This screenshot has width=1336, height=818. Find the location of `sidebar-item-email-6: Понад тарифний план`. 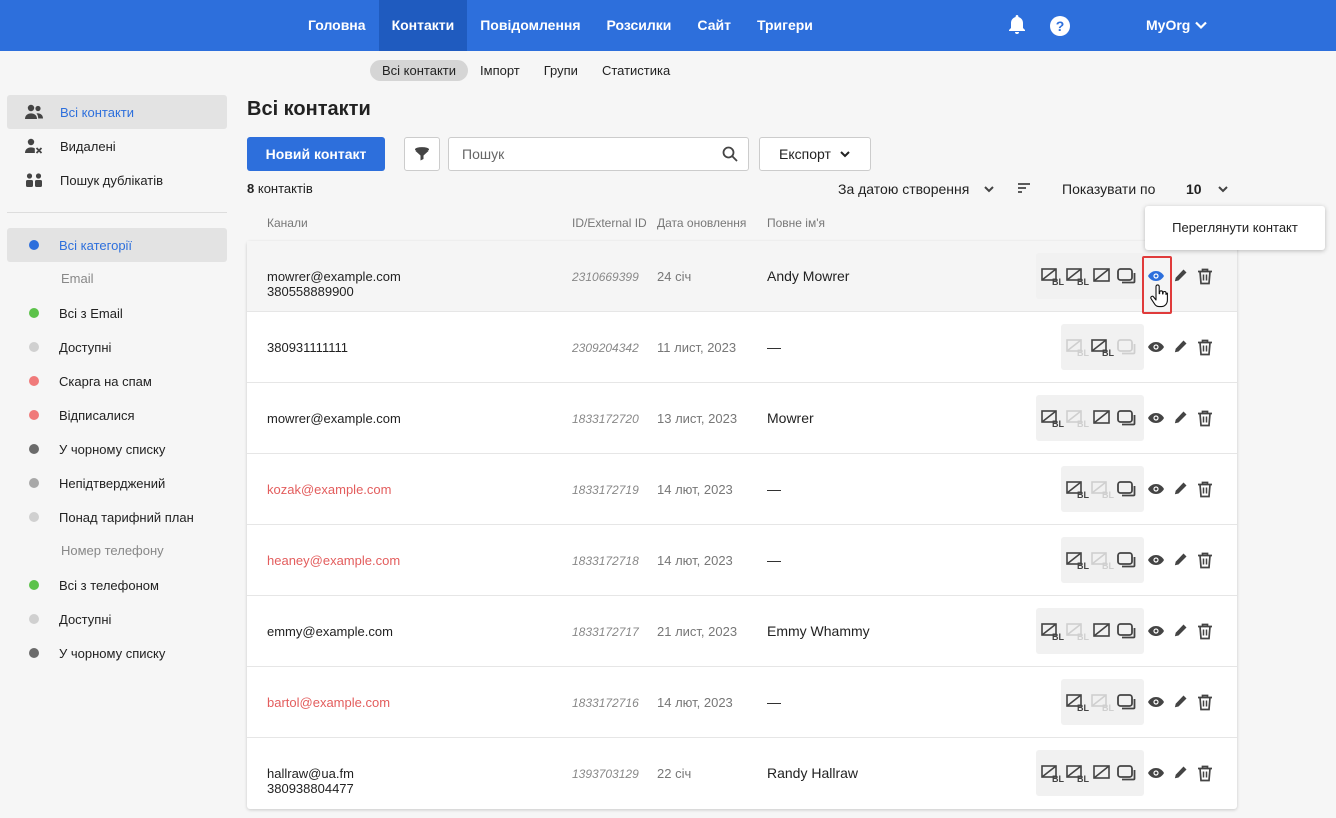

sidebar-item-email-6: Понад тарифний план is located at coordinates (117, 517).